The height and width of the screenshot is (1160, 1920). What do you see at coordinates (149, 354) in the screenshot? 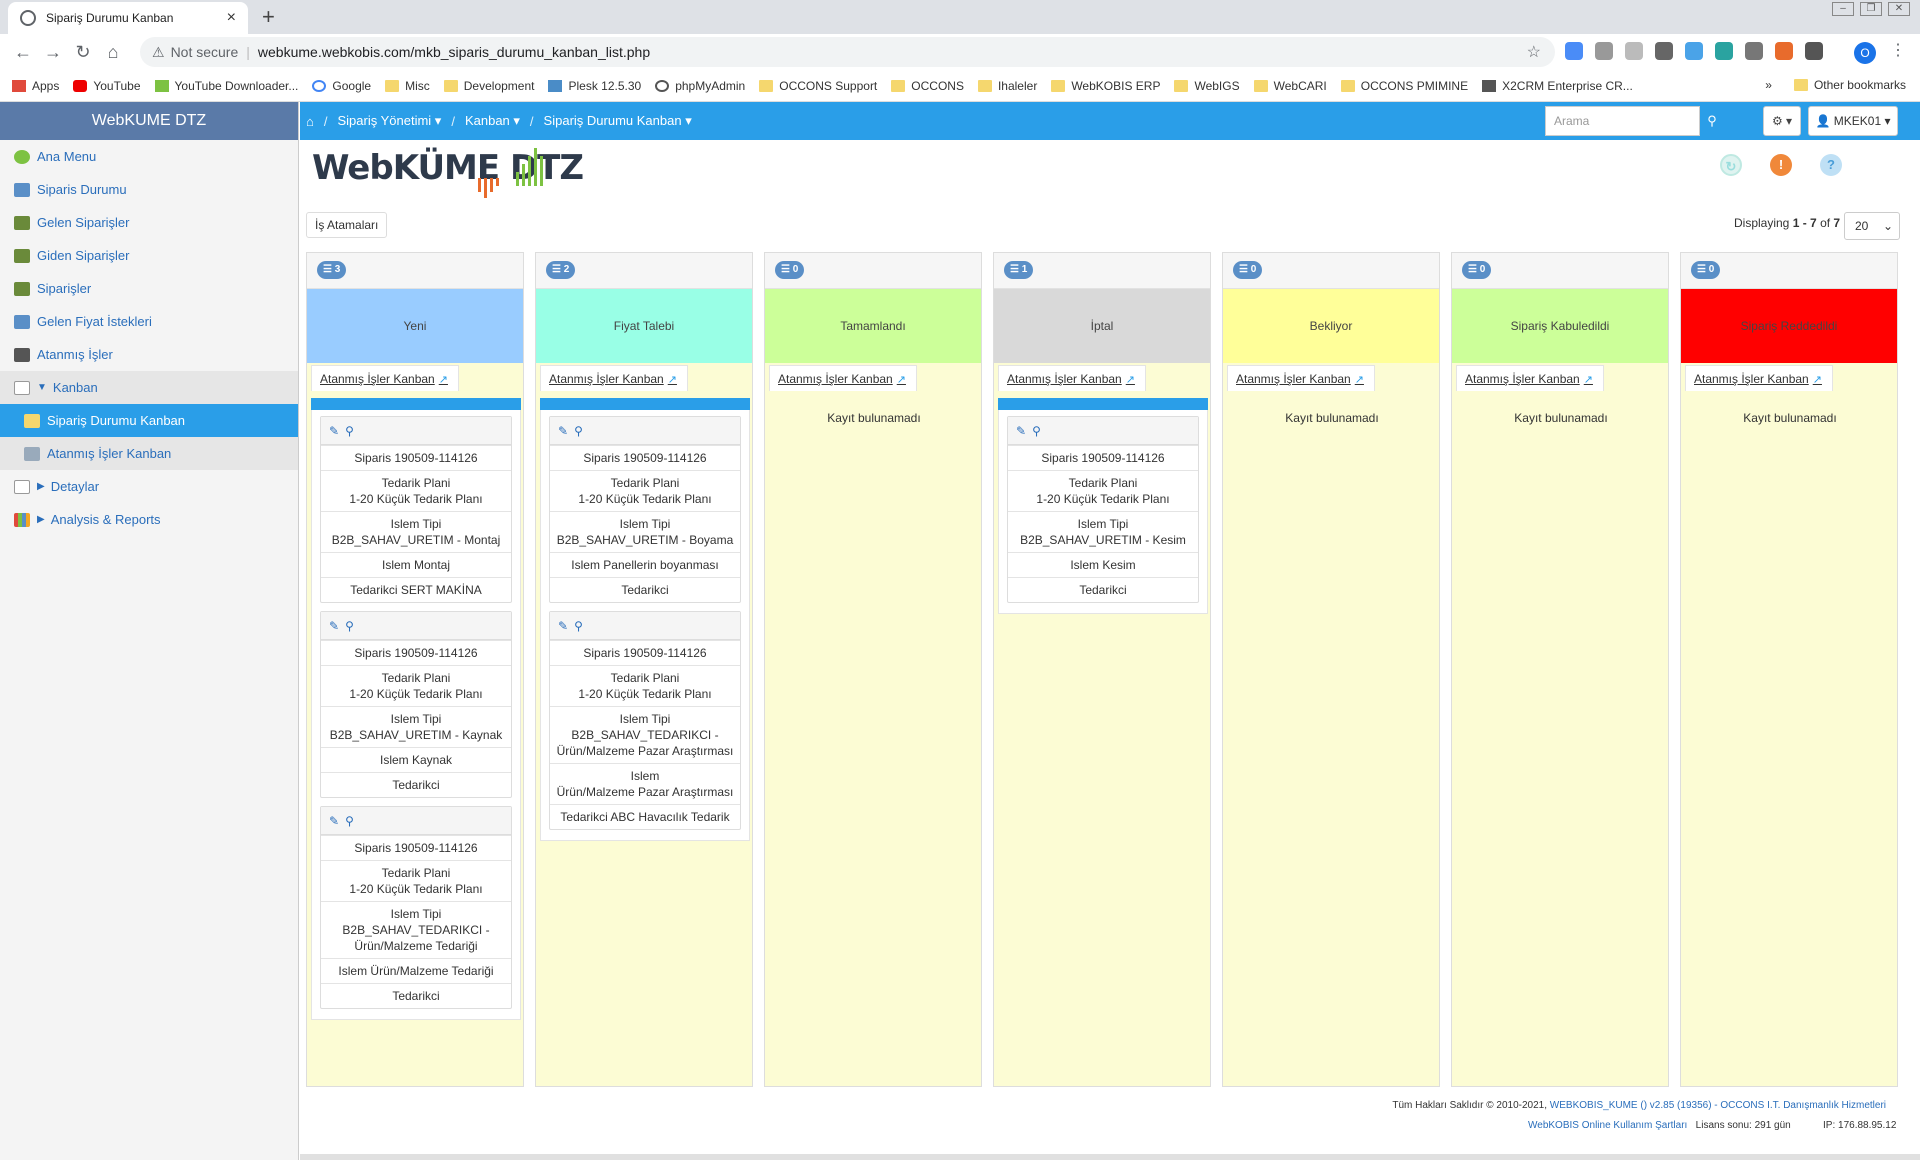
I see `sidebar-item-atanmis-isler: Atanmış İşler` at bounding box center [149, 354].